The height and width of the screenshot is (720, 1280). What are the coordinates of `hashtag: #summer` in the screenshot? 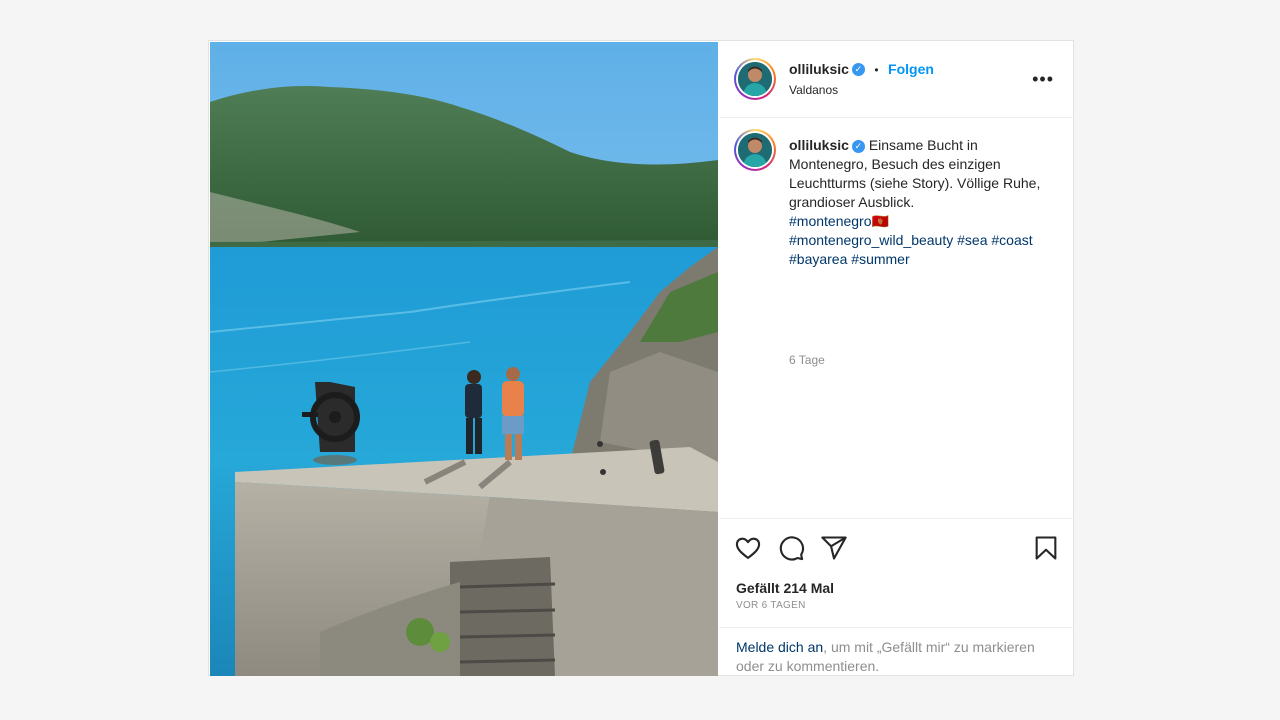 It's located at (880, 259).